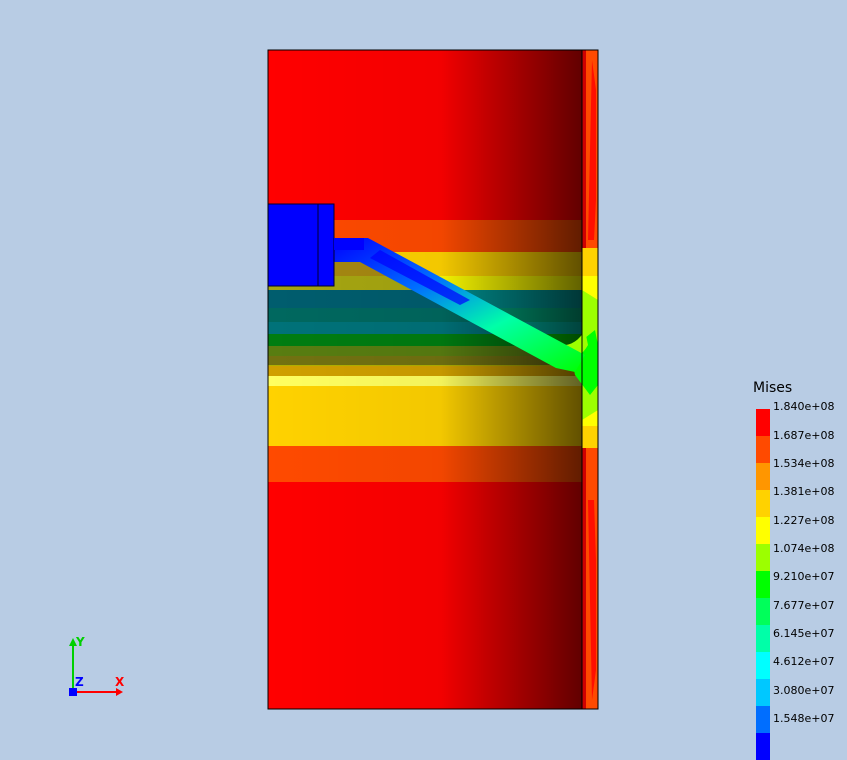 The height and width of the screenshot is (760, 847). What do you see at coordinates (120, 682) in the screenshot?
I see `x-axis-label: X` at bounding box center [120, 682].